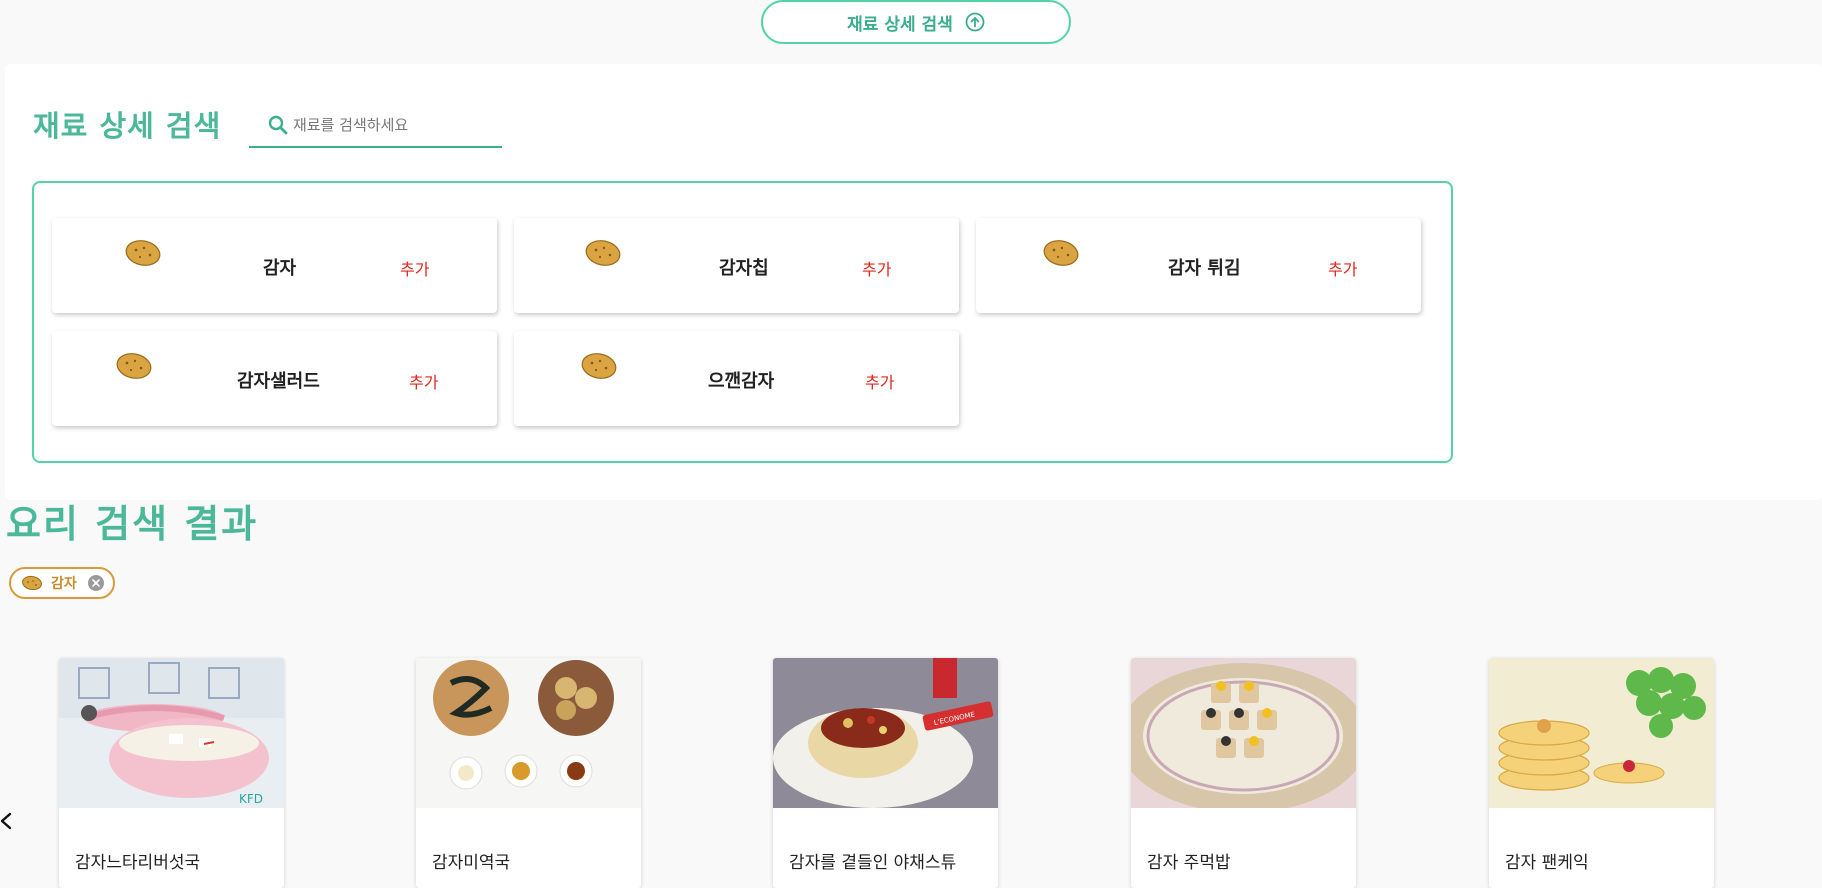  Describe the element at coordinates (1189, 863) in the screenshot. I see `recipe-name: 감자 주먹밥` at that location.